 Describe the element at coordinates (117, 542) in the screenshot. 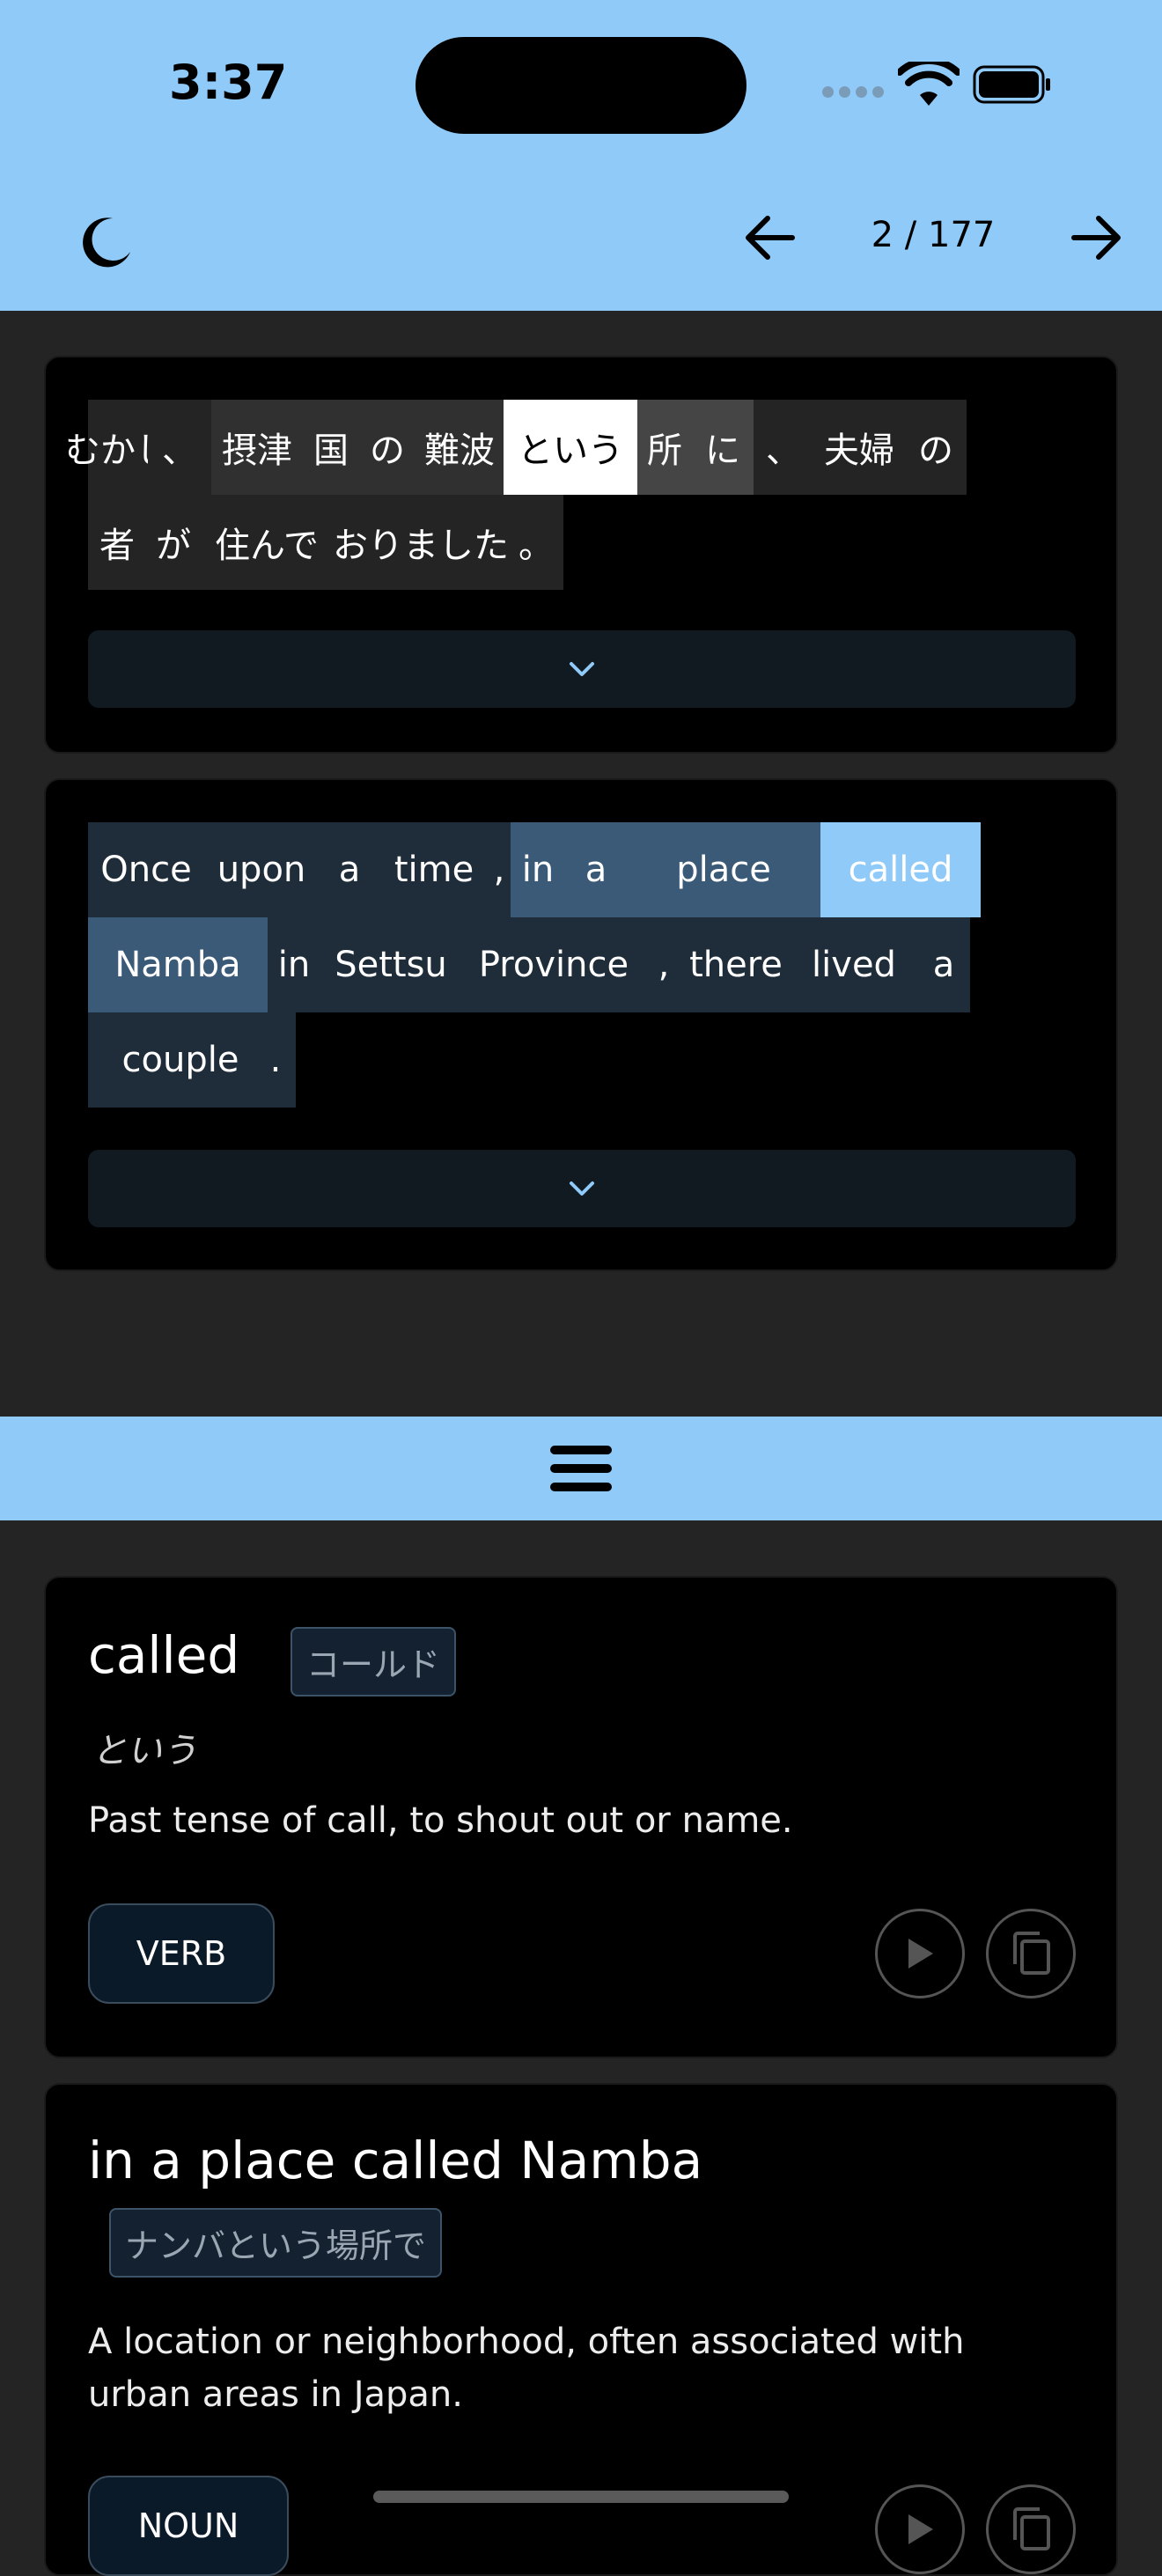

I see `token: 者` at that location.